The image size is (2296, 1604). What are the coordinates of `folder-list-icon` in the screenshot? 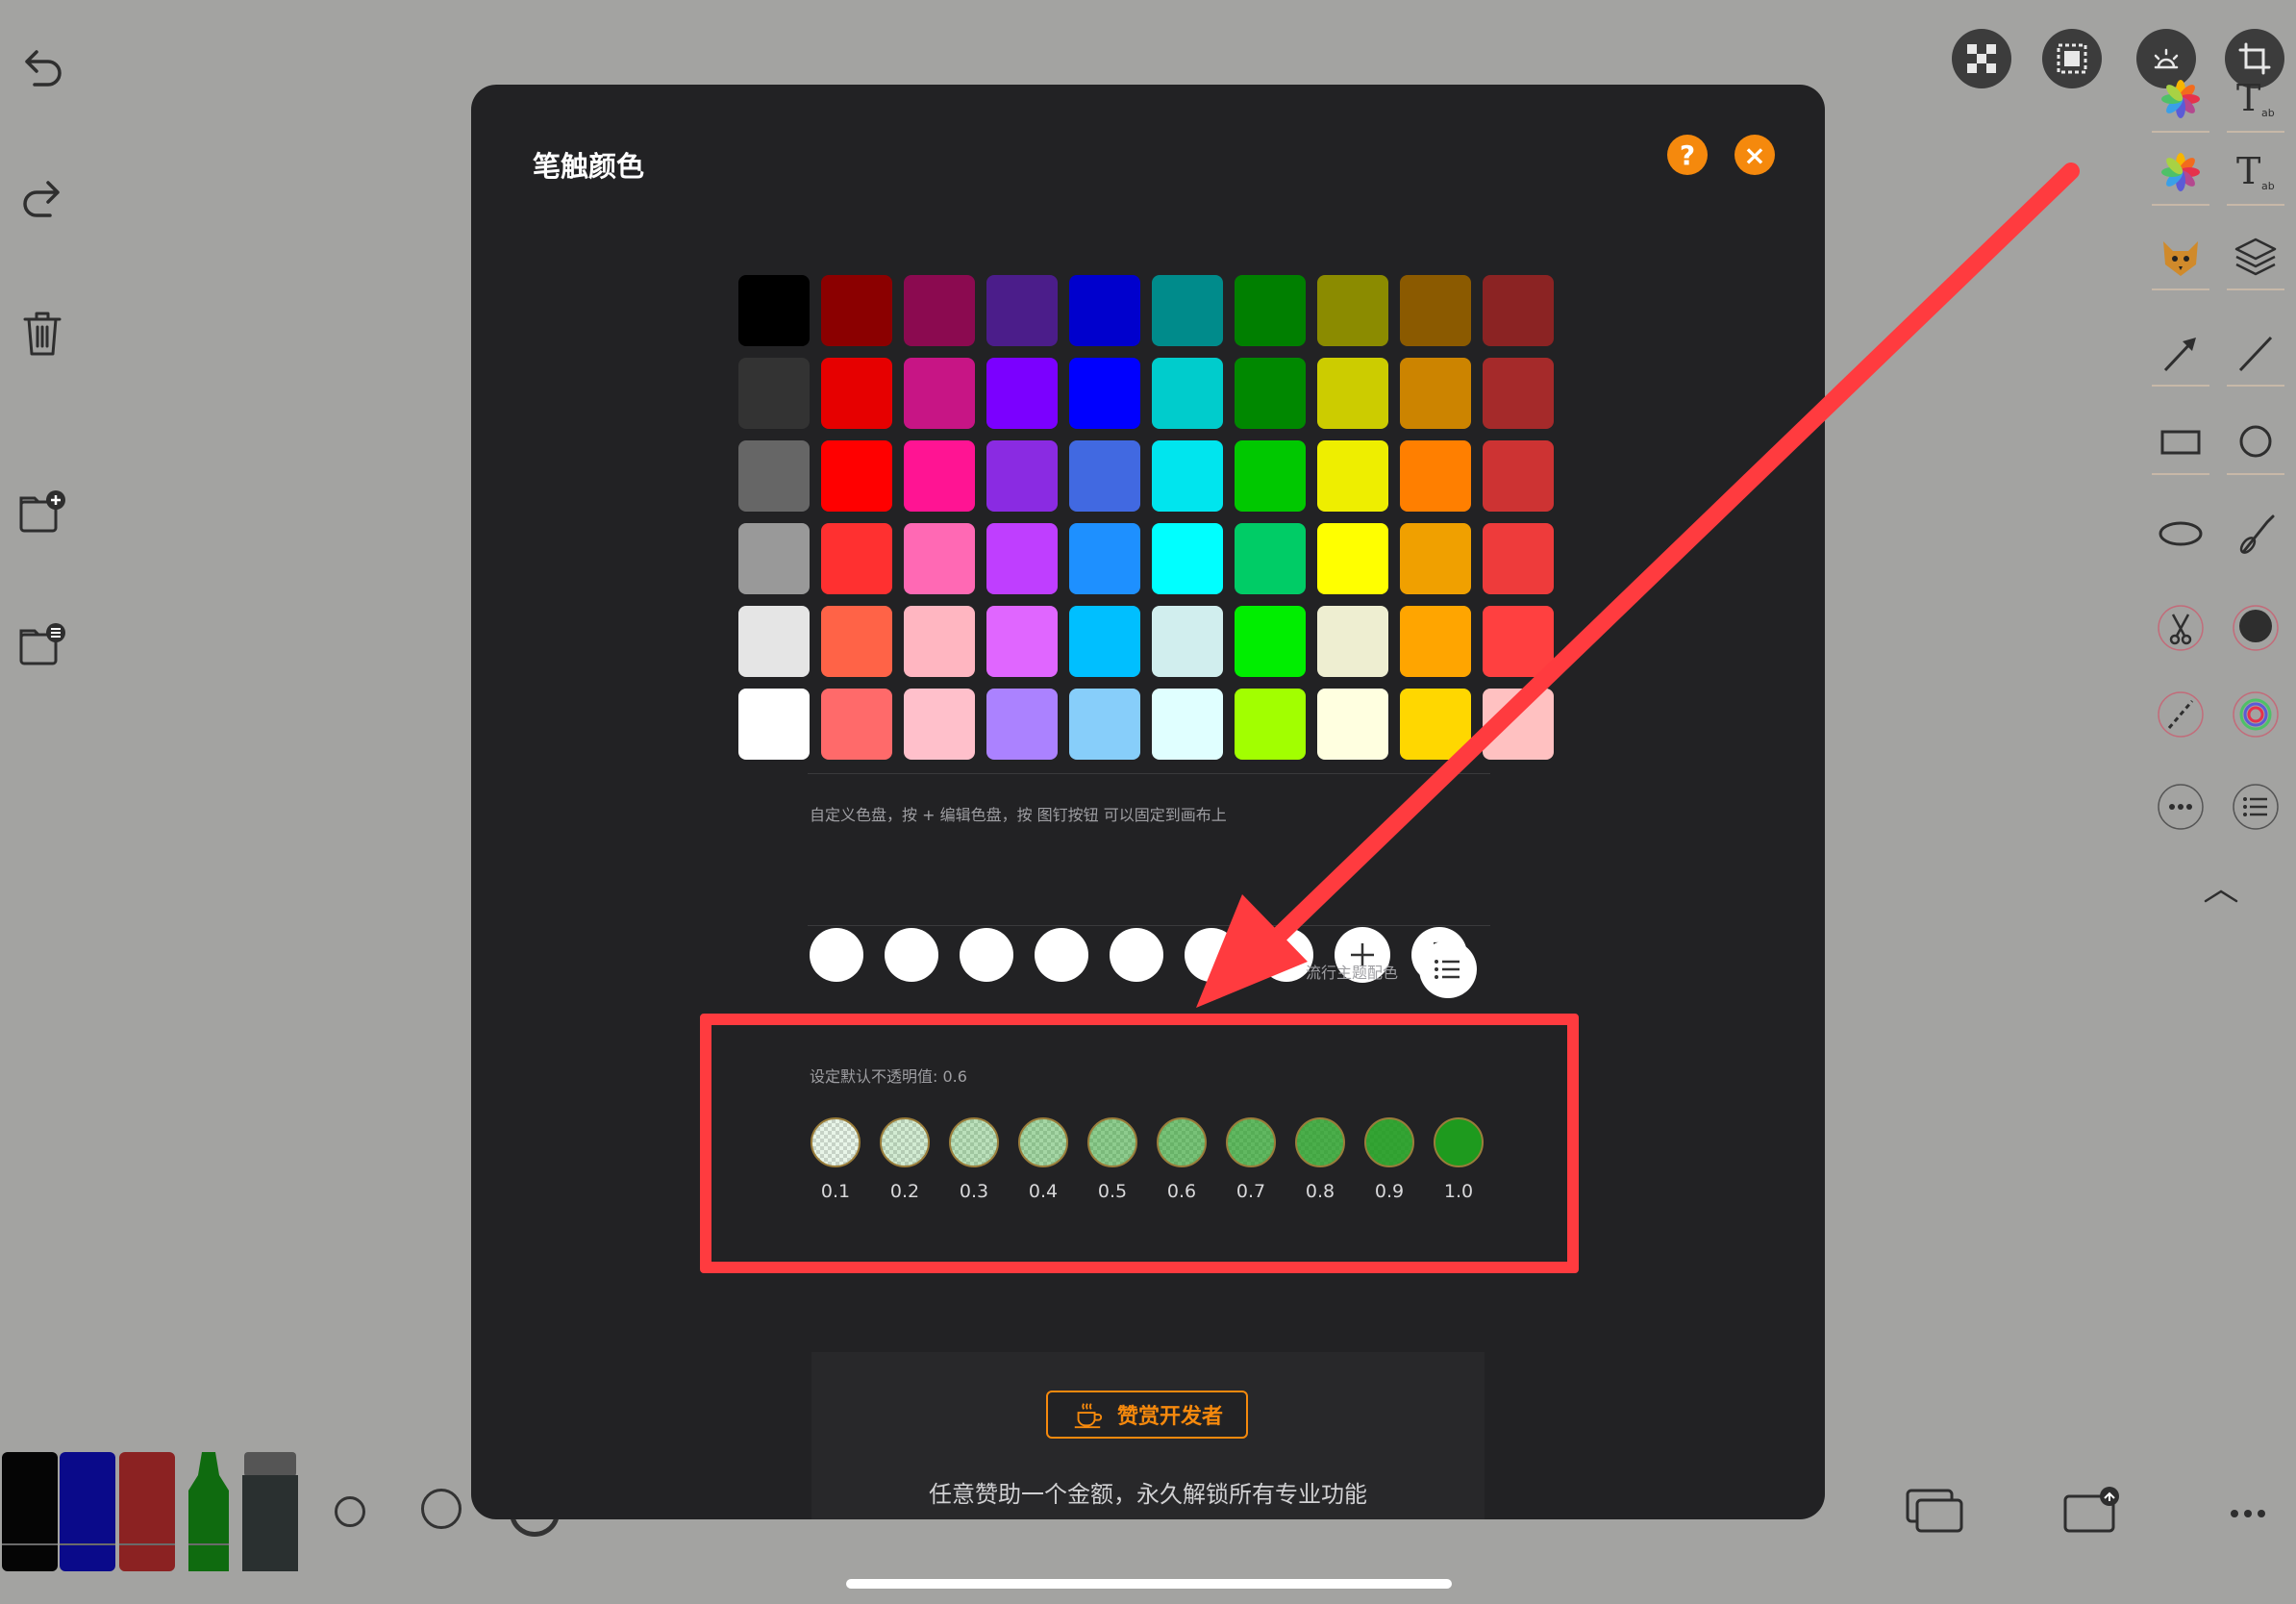 It's located at (42, 646).